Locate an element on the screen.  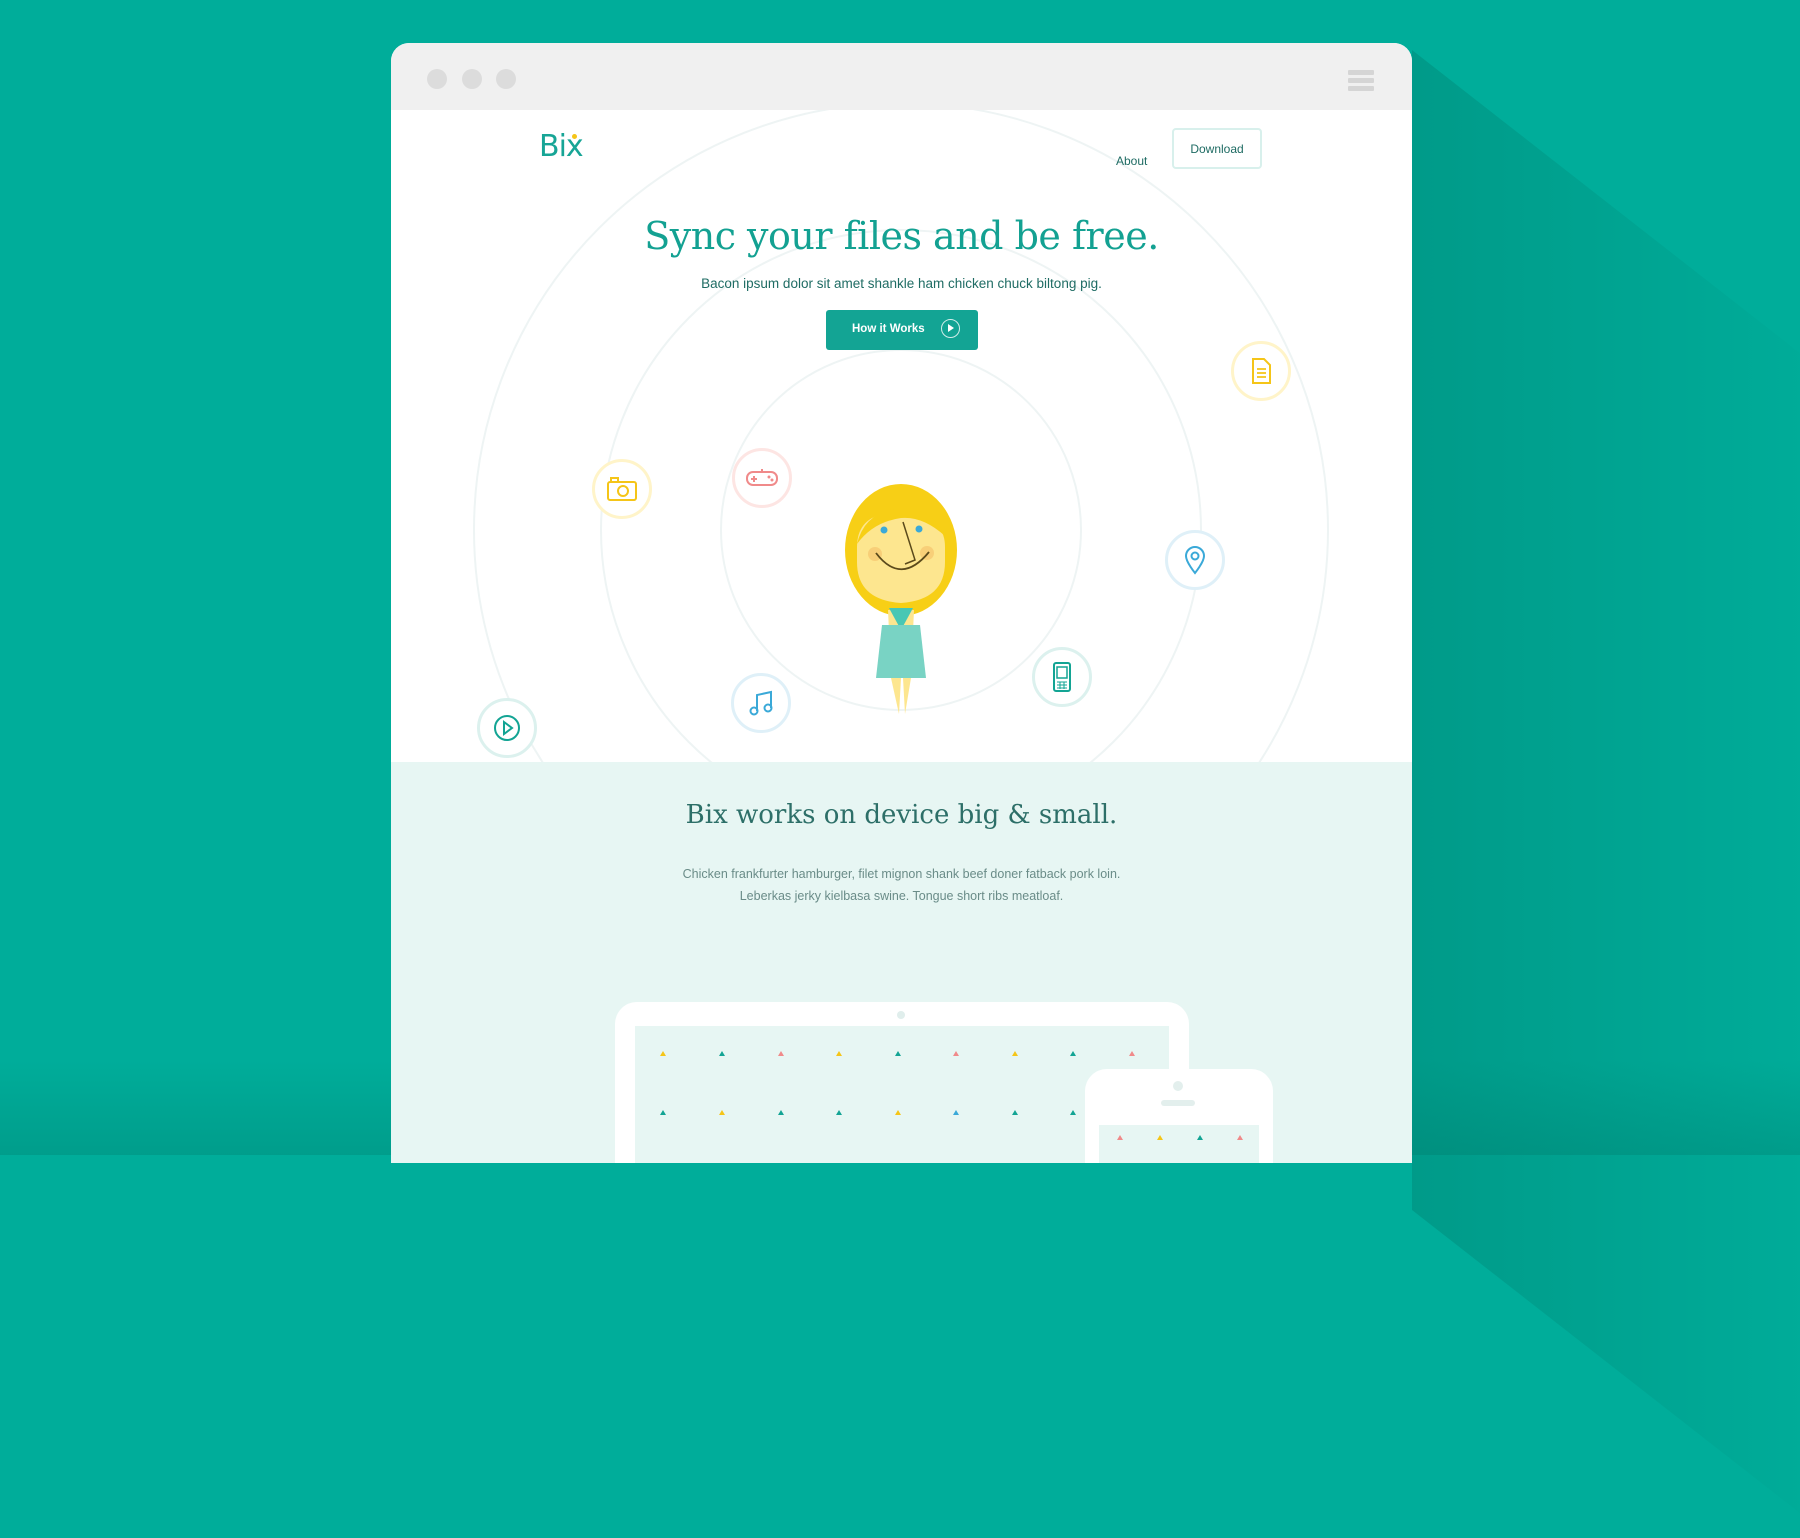
girl-illustration is located at coordinates (901, 599).